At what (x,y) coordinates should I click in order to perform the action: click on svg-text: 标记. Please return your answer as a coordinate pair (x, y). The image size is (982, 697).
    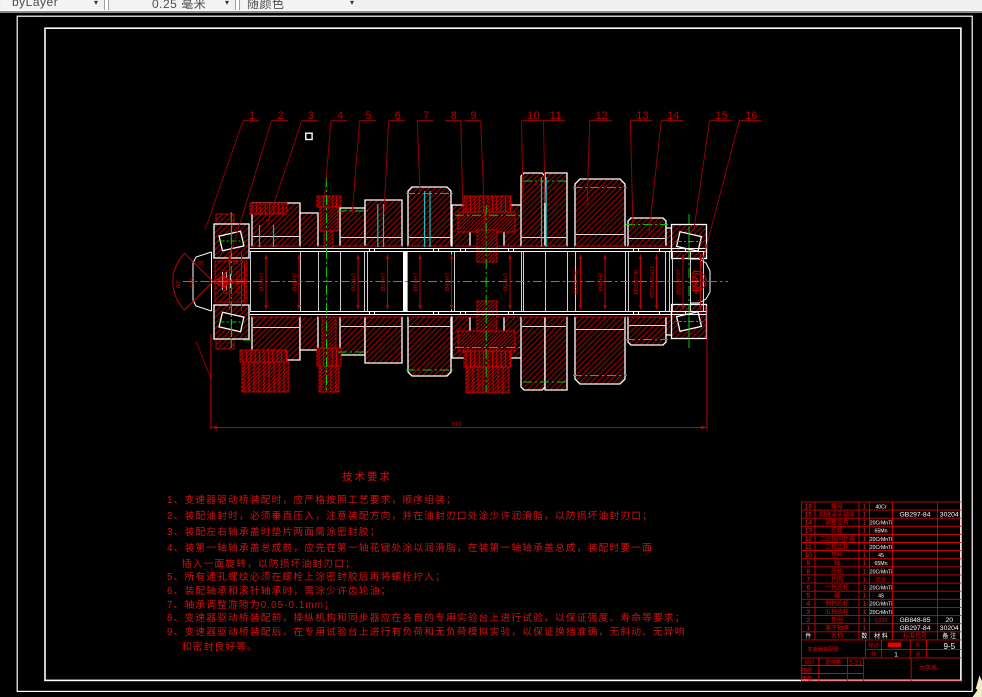
    Looking at the image, I should click on (873, 645).